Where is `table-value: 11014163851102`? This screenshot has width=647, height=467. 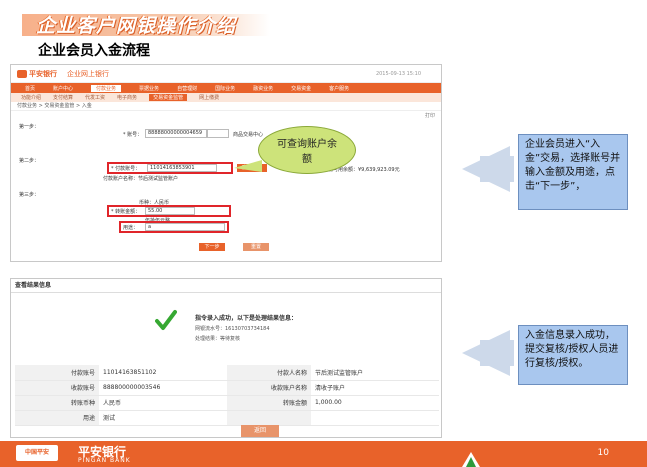
table-value: 11014163851102 is located at coordinates (163, 373).